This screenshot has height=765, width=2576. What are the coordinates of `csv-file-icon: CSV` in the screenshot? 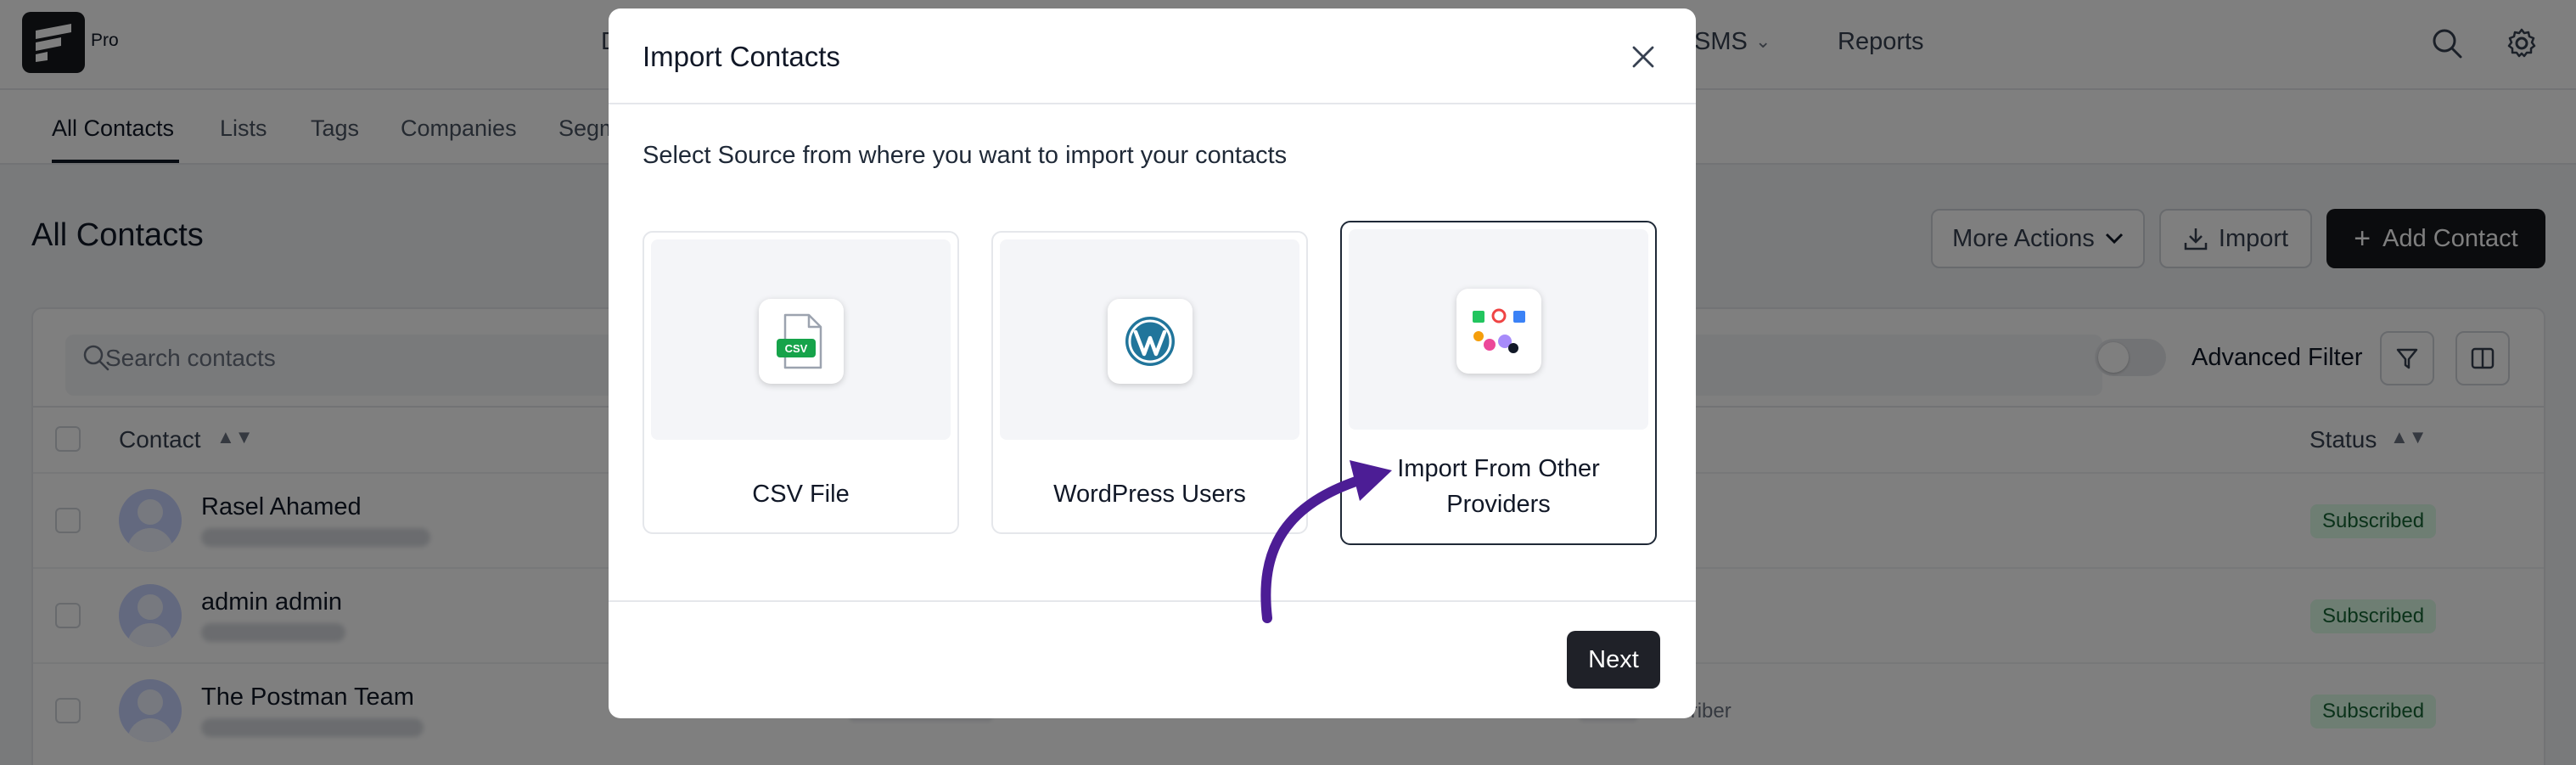 It's located at (801, 341).